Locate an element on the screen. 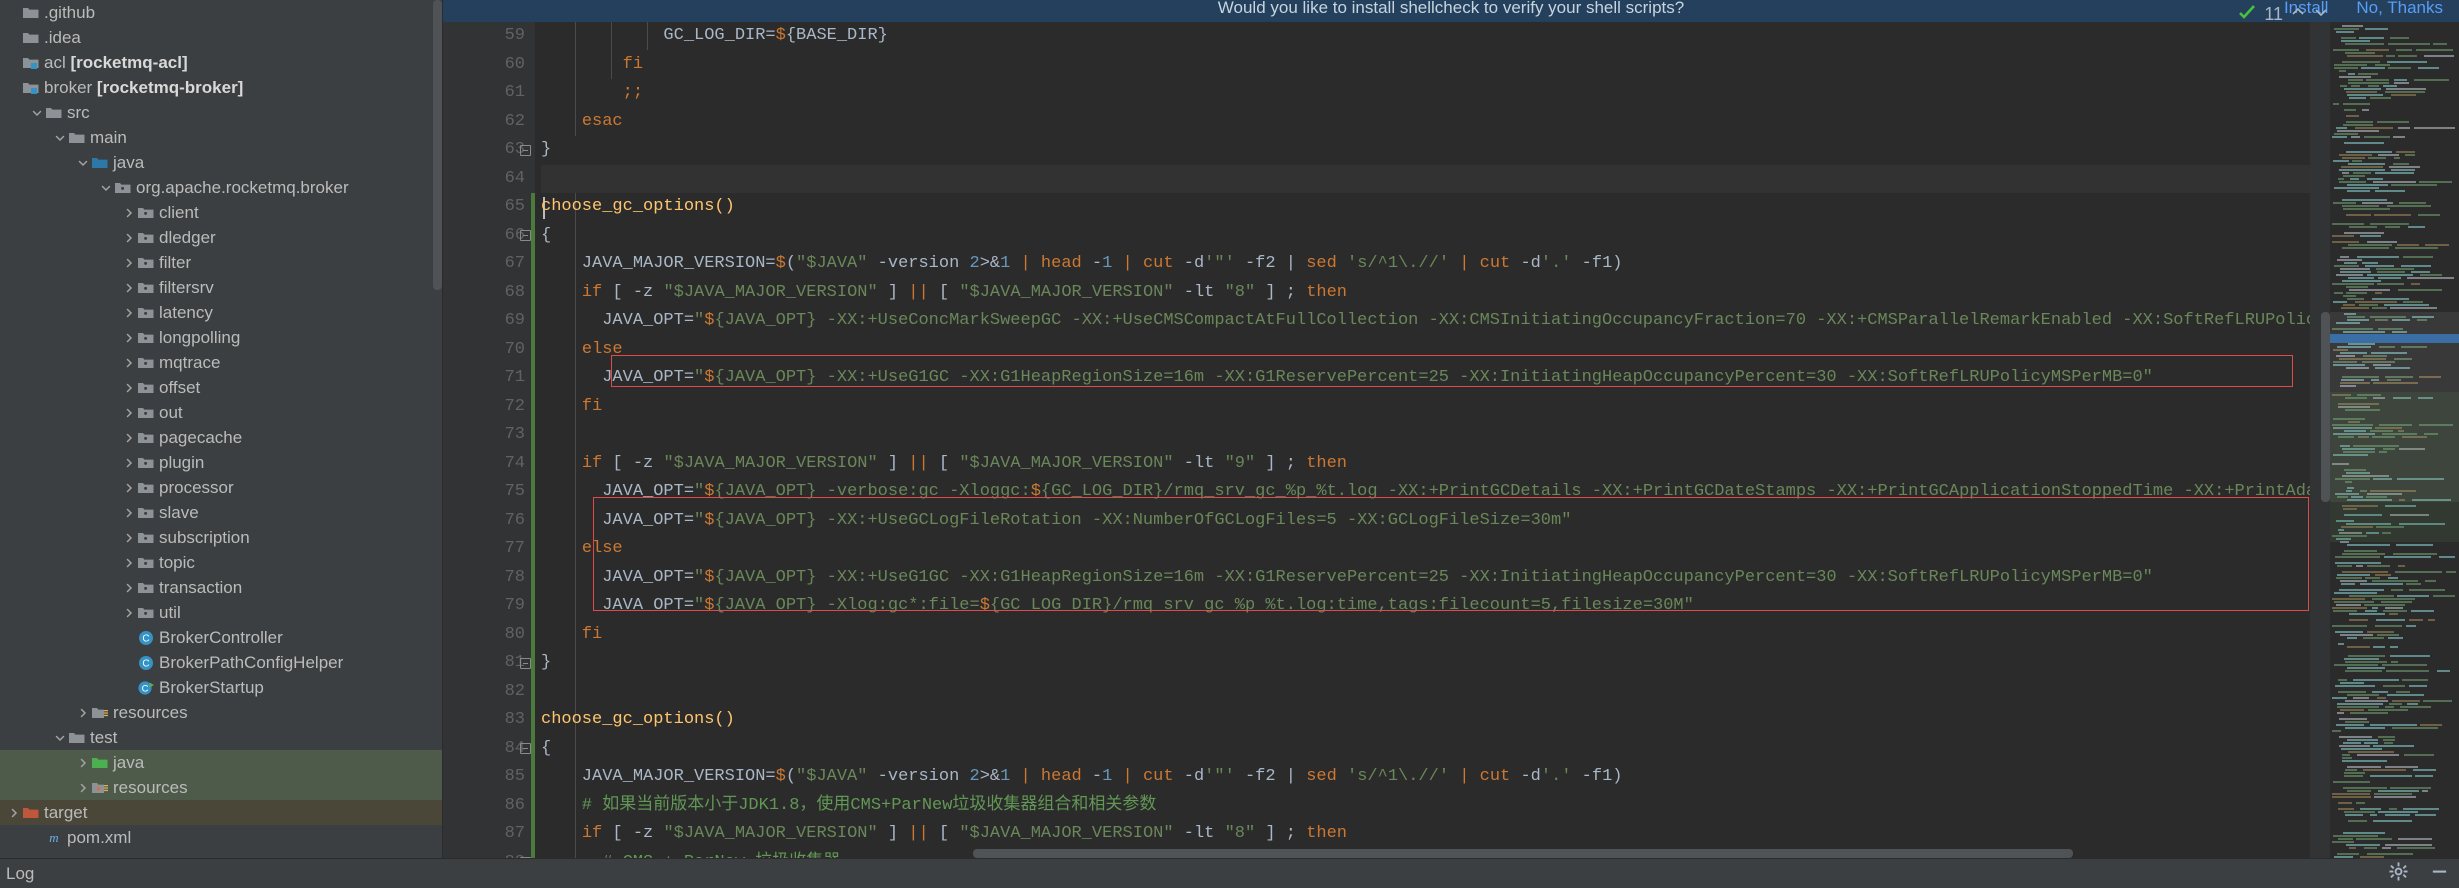  tree-item-mqtrace: mqtrace is located at coordinates (221, 362).